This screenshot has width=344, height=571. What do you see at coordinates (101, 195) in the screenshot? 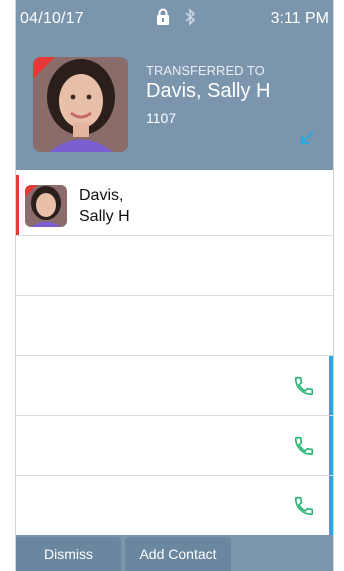
I see `contact-last-name: Davis,` at bounding box center [101, 195].